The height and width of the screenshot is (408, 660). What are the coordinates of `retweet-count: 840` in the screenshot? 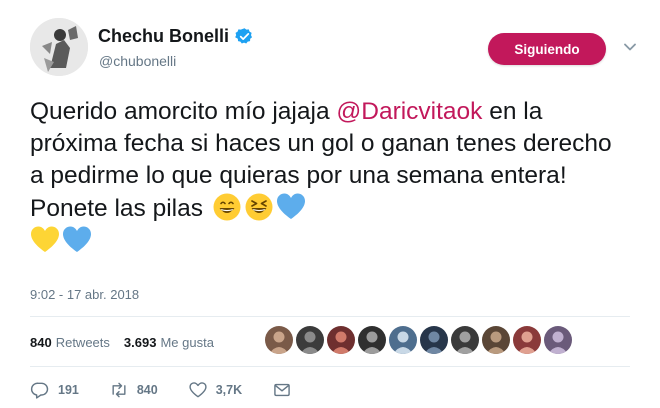 It's located at (147, 390).